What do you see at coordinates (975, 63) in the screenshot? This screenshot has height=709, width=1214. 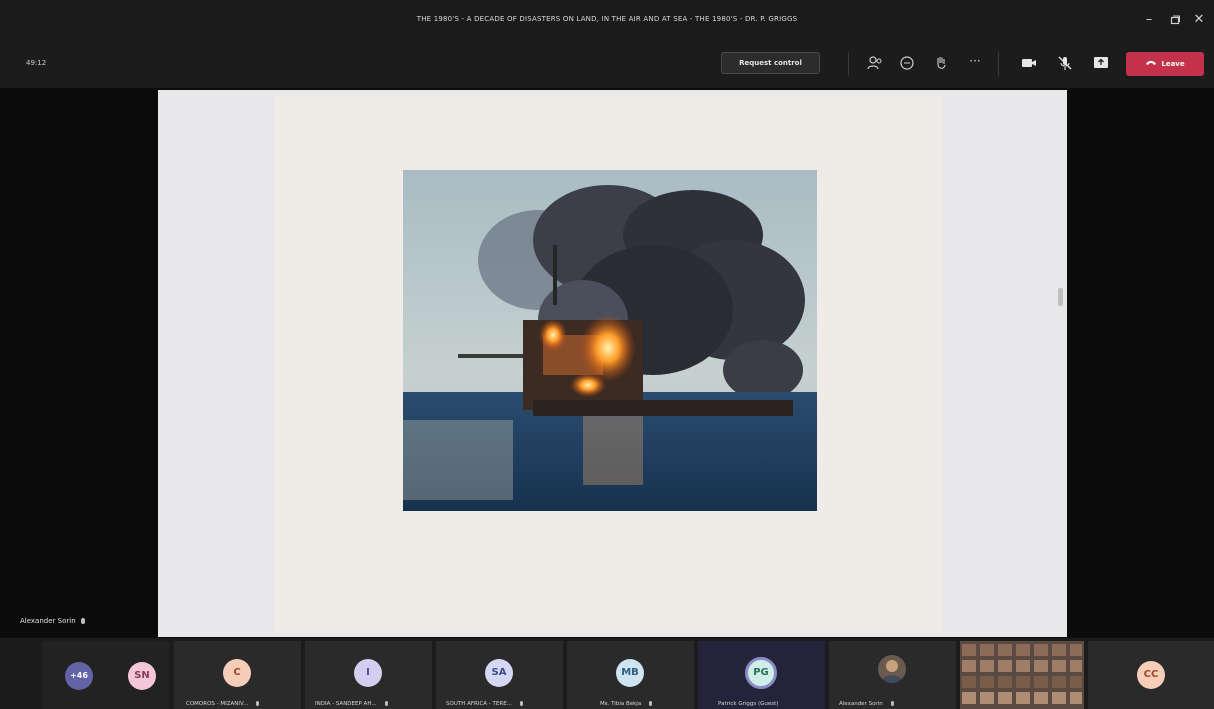 I see `more-options-icon: ···` at bounding box center [975, 63].